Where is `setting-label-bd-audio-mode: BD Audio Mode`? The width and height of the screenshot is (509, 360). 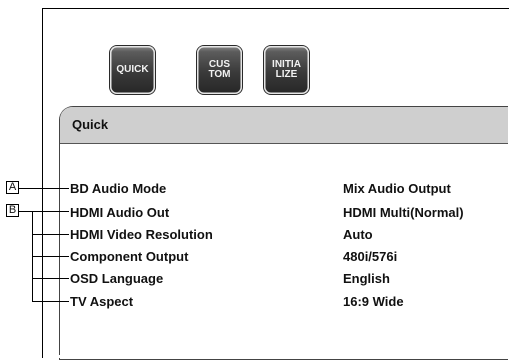
setting-label-bd-audio-mode: BD Audio Mode is located at coordinates (118, 188).